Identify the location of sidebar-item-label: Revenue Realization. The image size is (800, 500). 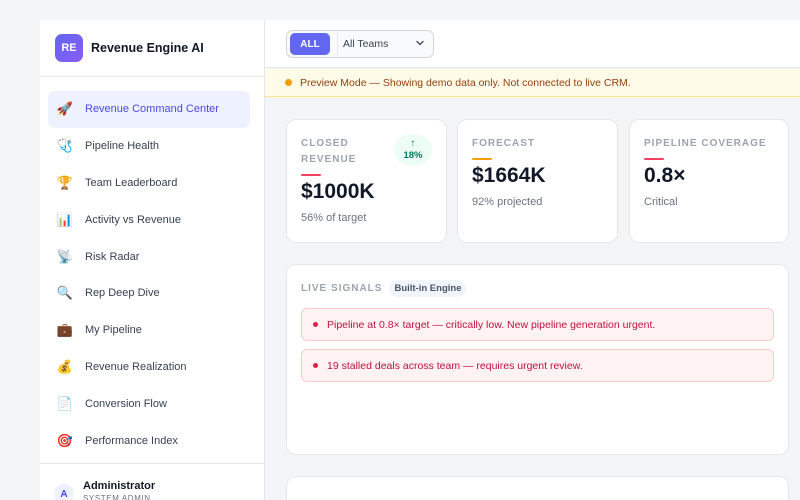
(136, 366).